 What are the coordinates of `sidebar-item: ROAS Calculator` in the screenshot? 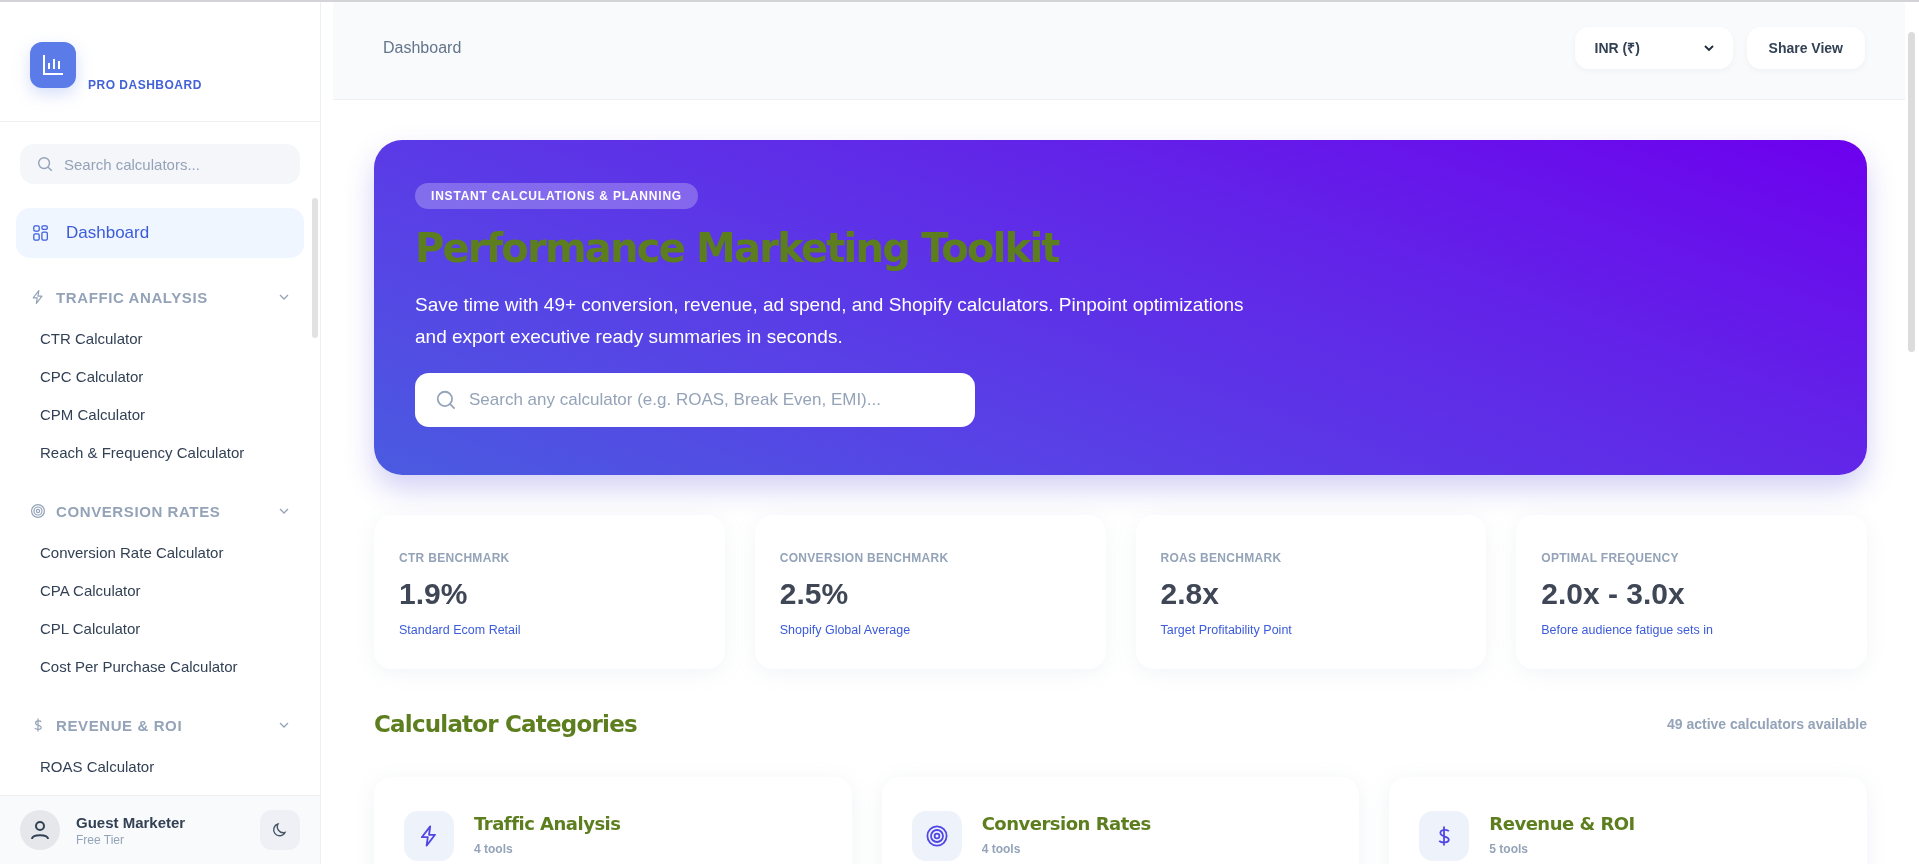 It's located at (160, 767).